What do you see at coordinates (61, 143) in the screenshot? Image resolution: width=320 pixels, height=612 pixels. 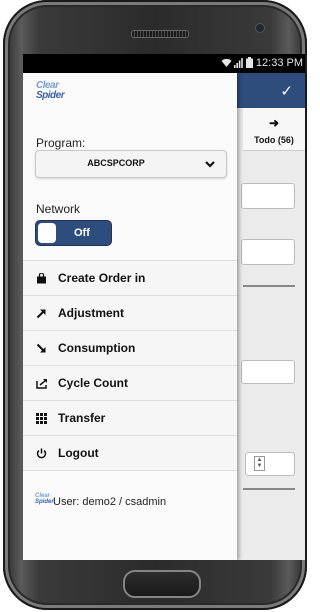 I see `program-label: Program:` at bounding box center [61, 143].